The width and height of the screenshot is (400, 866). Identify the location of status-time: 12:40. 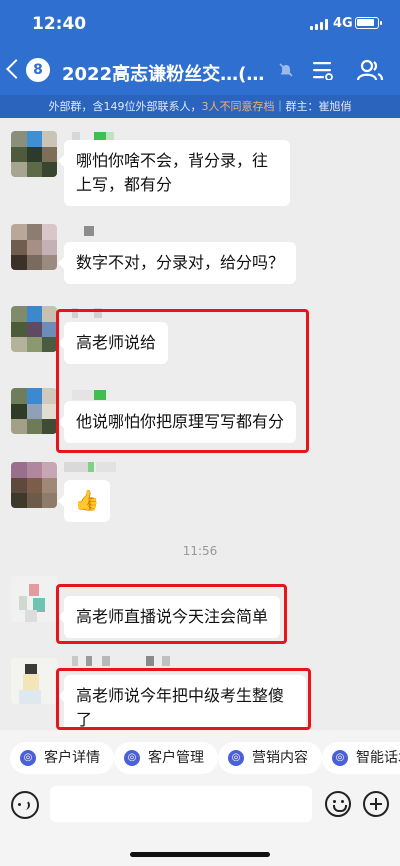
(59, 24).